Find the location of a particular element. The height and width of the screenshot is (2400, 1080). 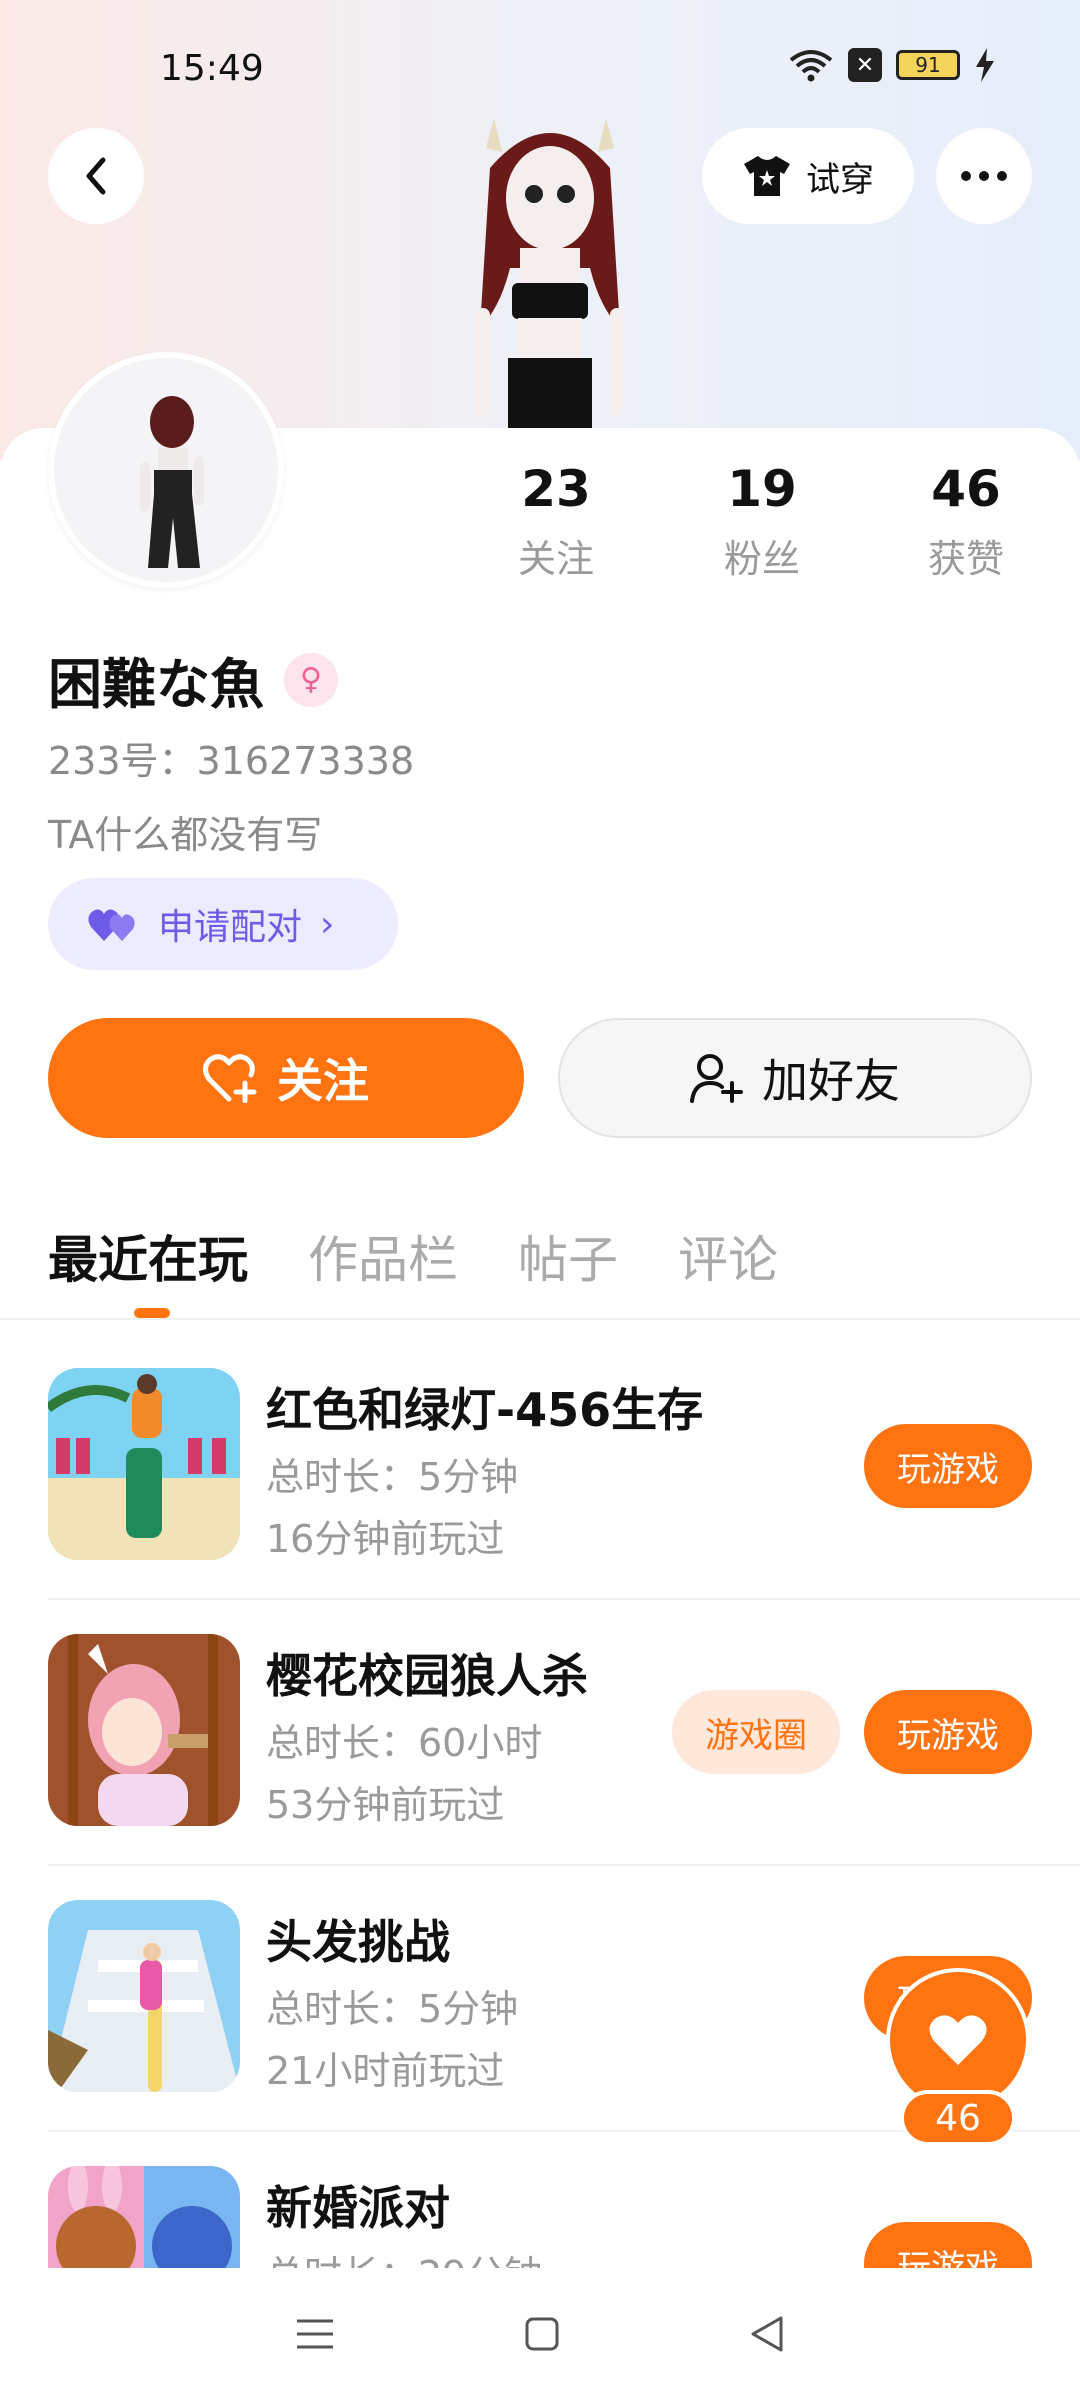

double-heart-icon is located at coordinates (111, 925).